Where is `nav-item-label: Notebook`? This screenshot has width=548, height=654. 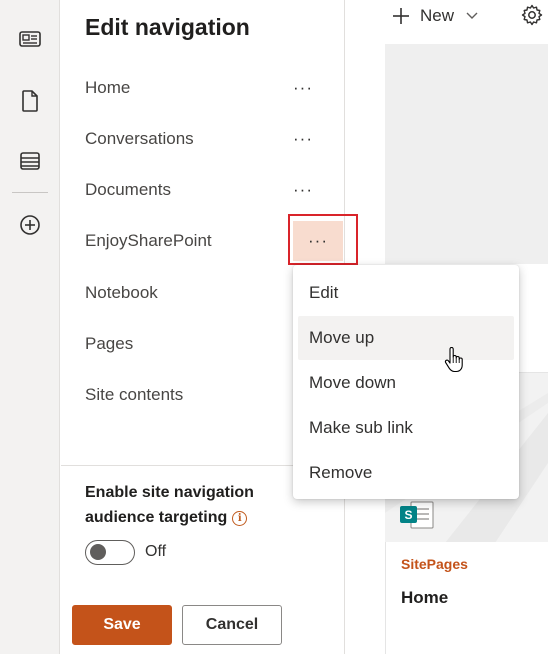 nav-item-label: Notebook is located at coordinates (121, 292).